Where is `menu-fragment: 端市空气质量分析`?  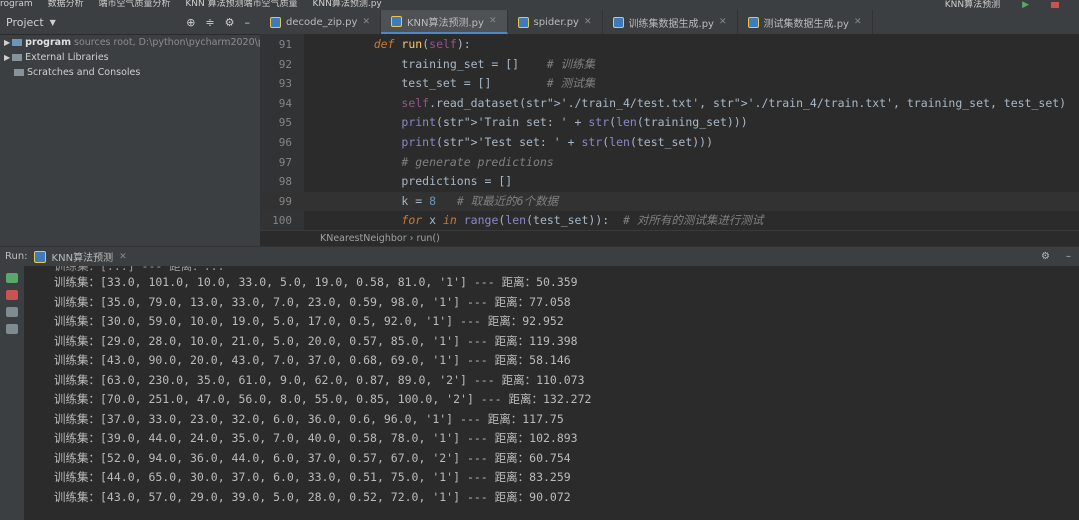 menu-fragment: 端市空气质量分析 is located at coordinates (134, 4).